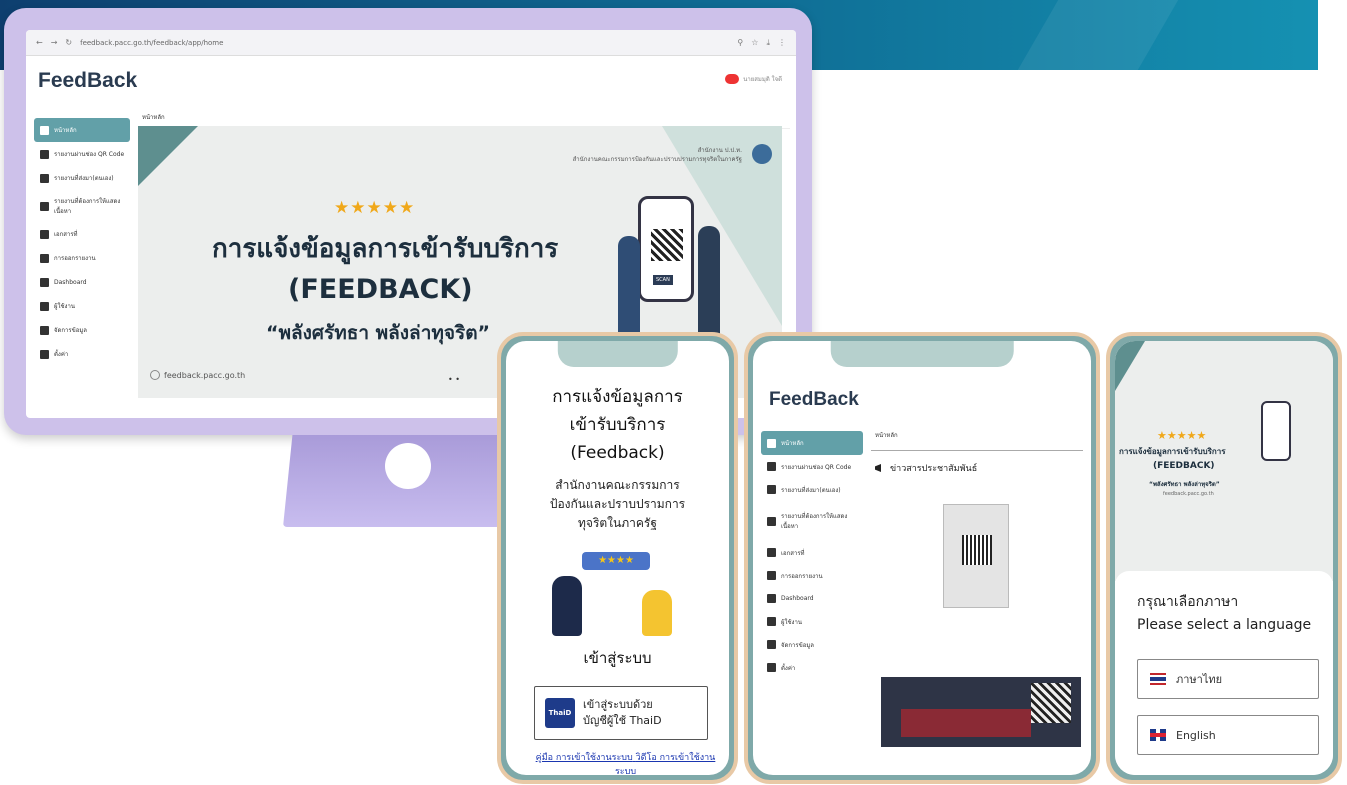  I want to click on language-label: English, so click(1196, 735).